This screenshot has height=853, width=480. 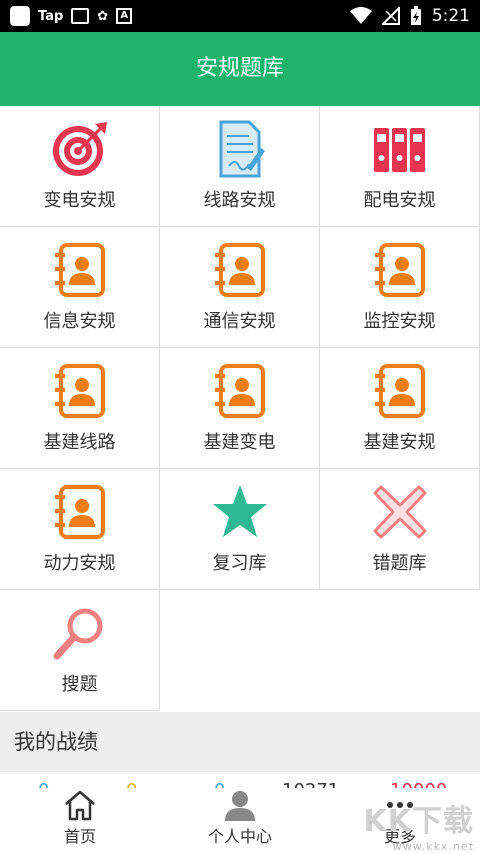 I want to click on app-bar: 安规题库, so click(x=240, y=69).